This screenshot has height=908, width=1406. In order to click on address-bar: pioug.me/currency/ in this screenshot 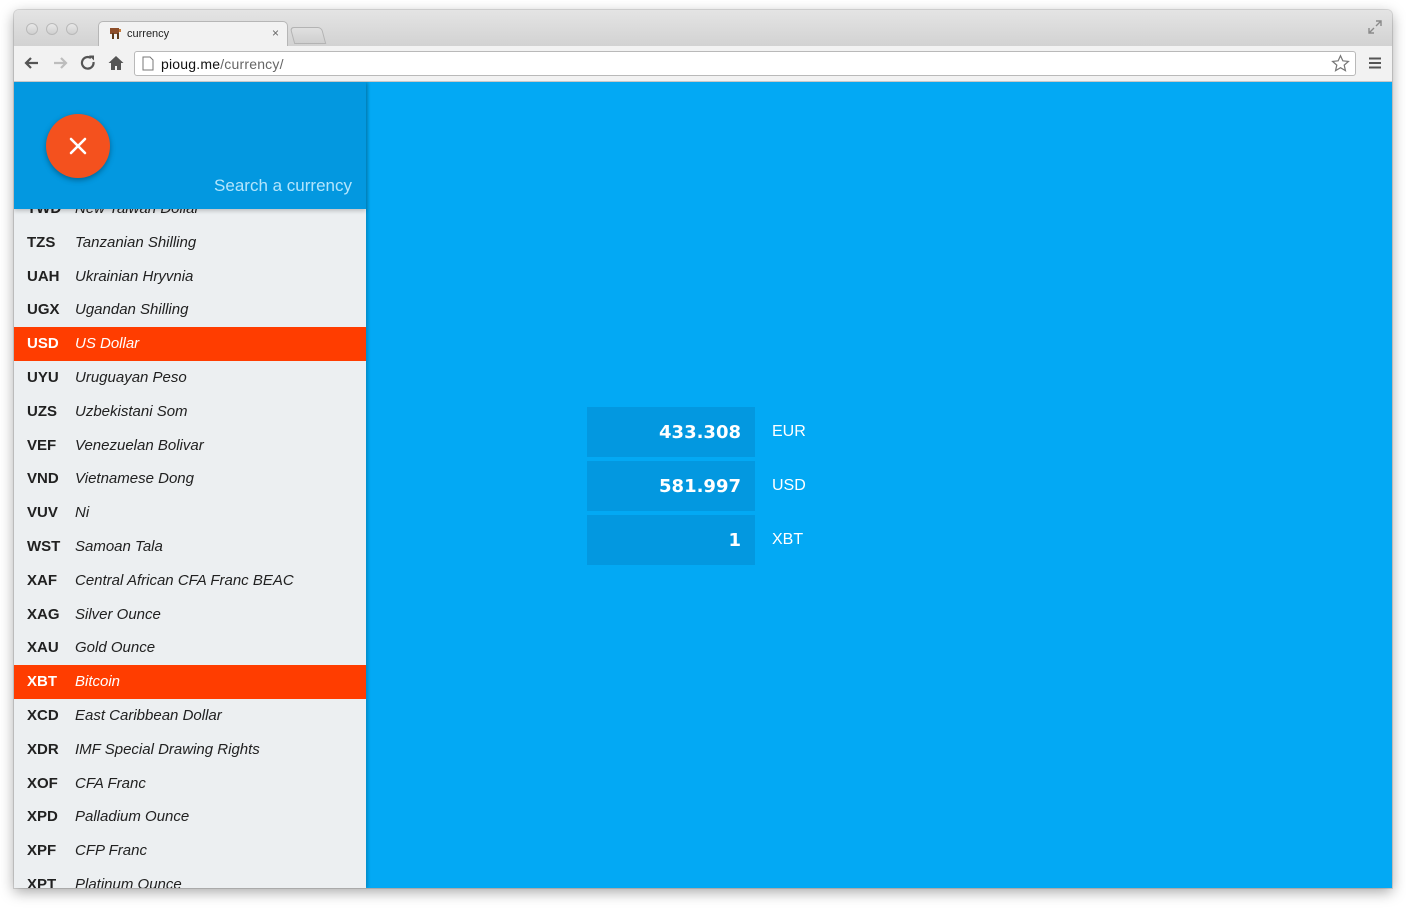, I will do `click(745, 63)`.